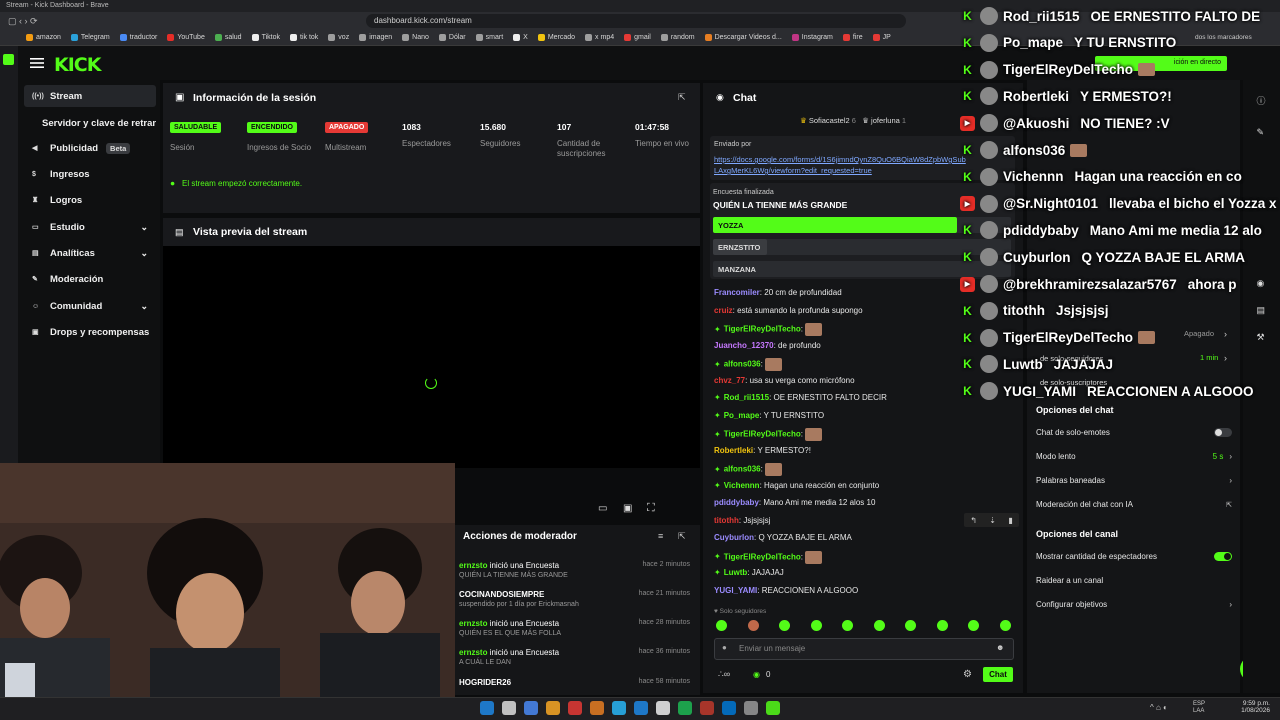  I want to click on chat-message: Francomiler: 20 cm de profundidad, so click(778, 292).